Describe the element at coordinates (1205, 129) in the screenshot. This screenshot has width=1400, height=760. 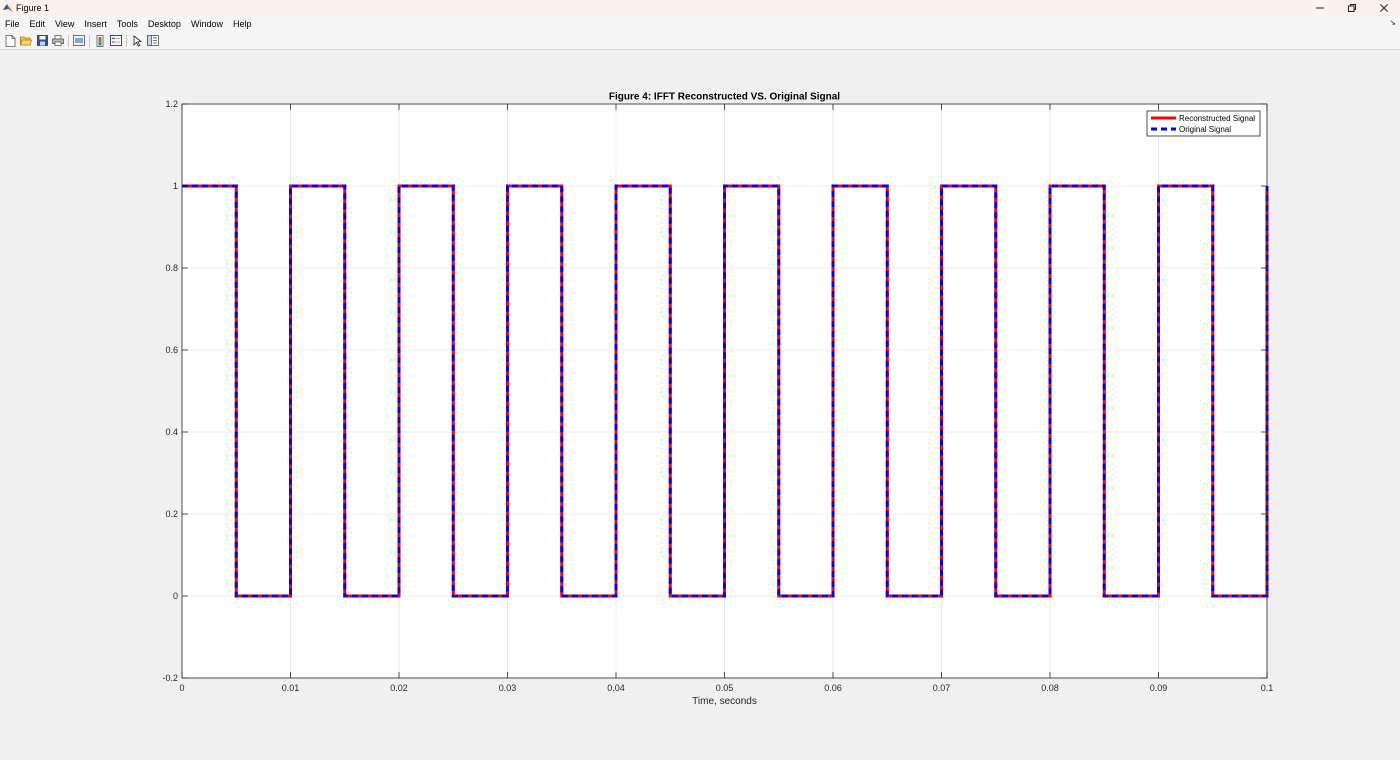
I see `legend-label-original: Original Signal` at that location.